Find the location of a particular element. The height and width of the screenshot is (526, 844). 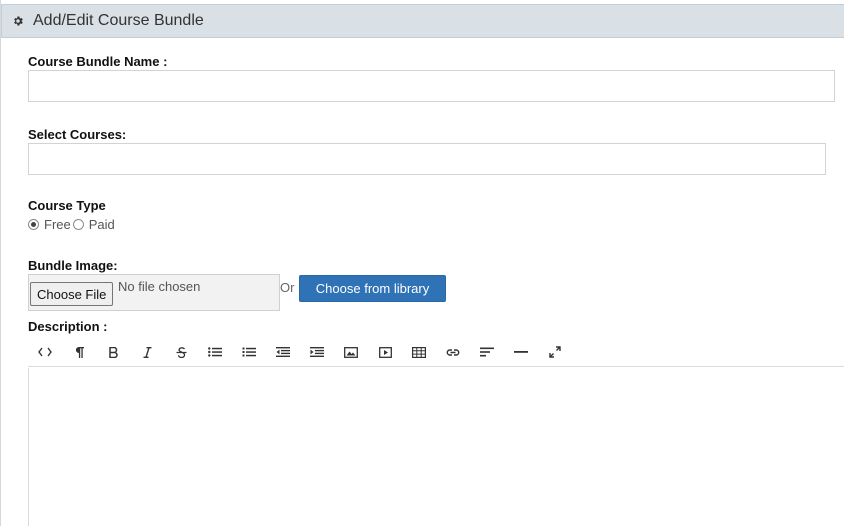

course-type-label: Course Type is located at coordinates (67, 205).